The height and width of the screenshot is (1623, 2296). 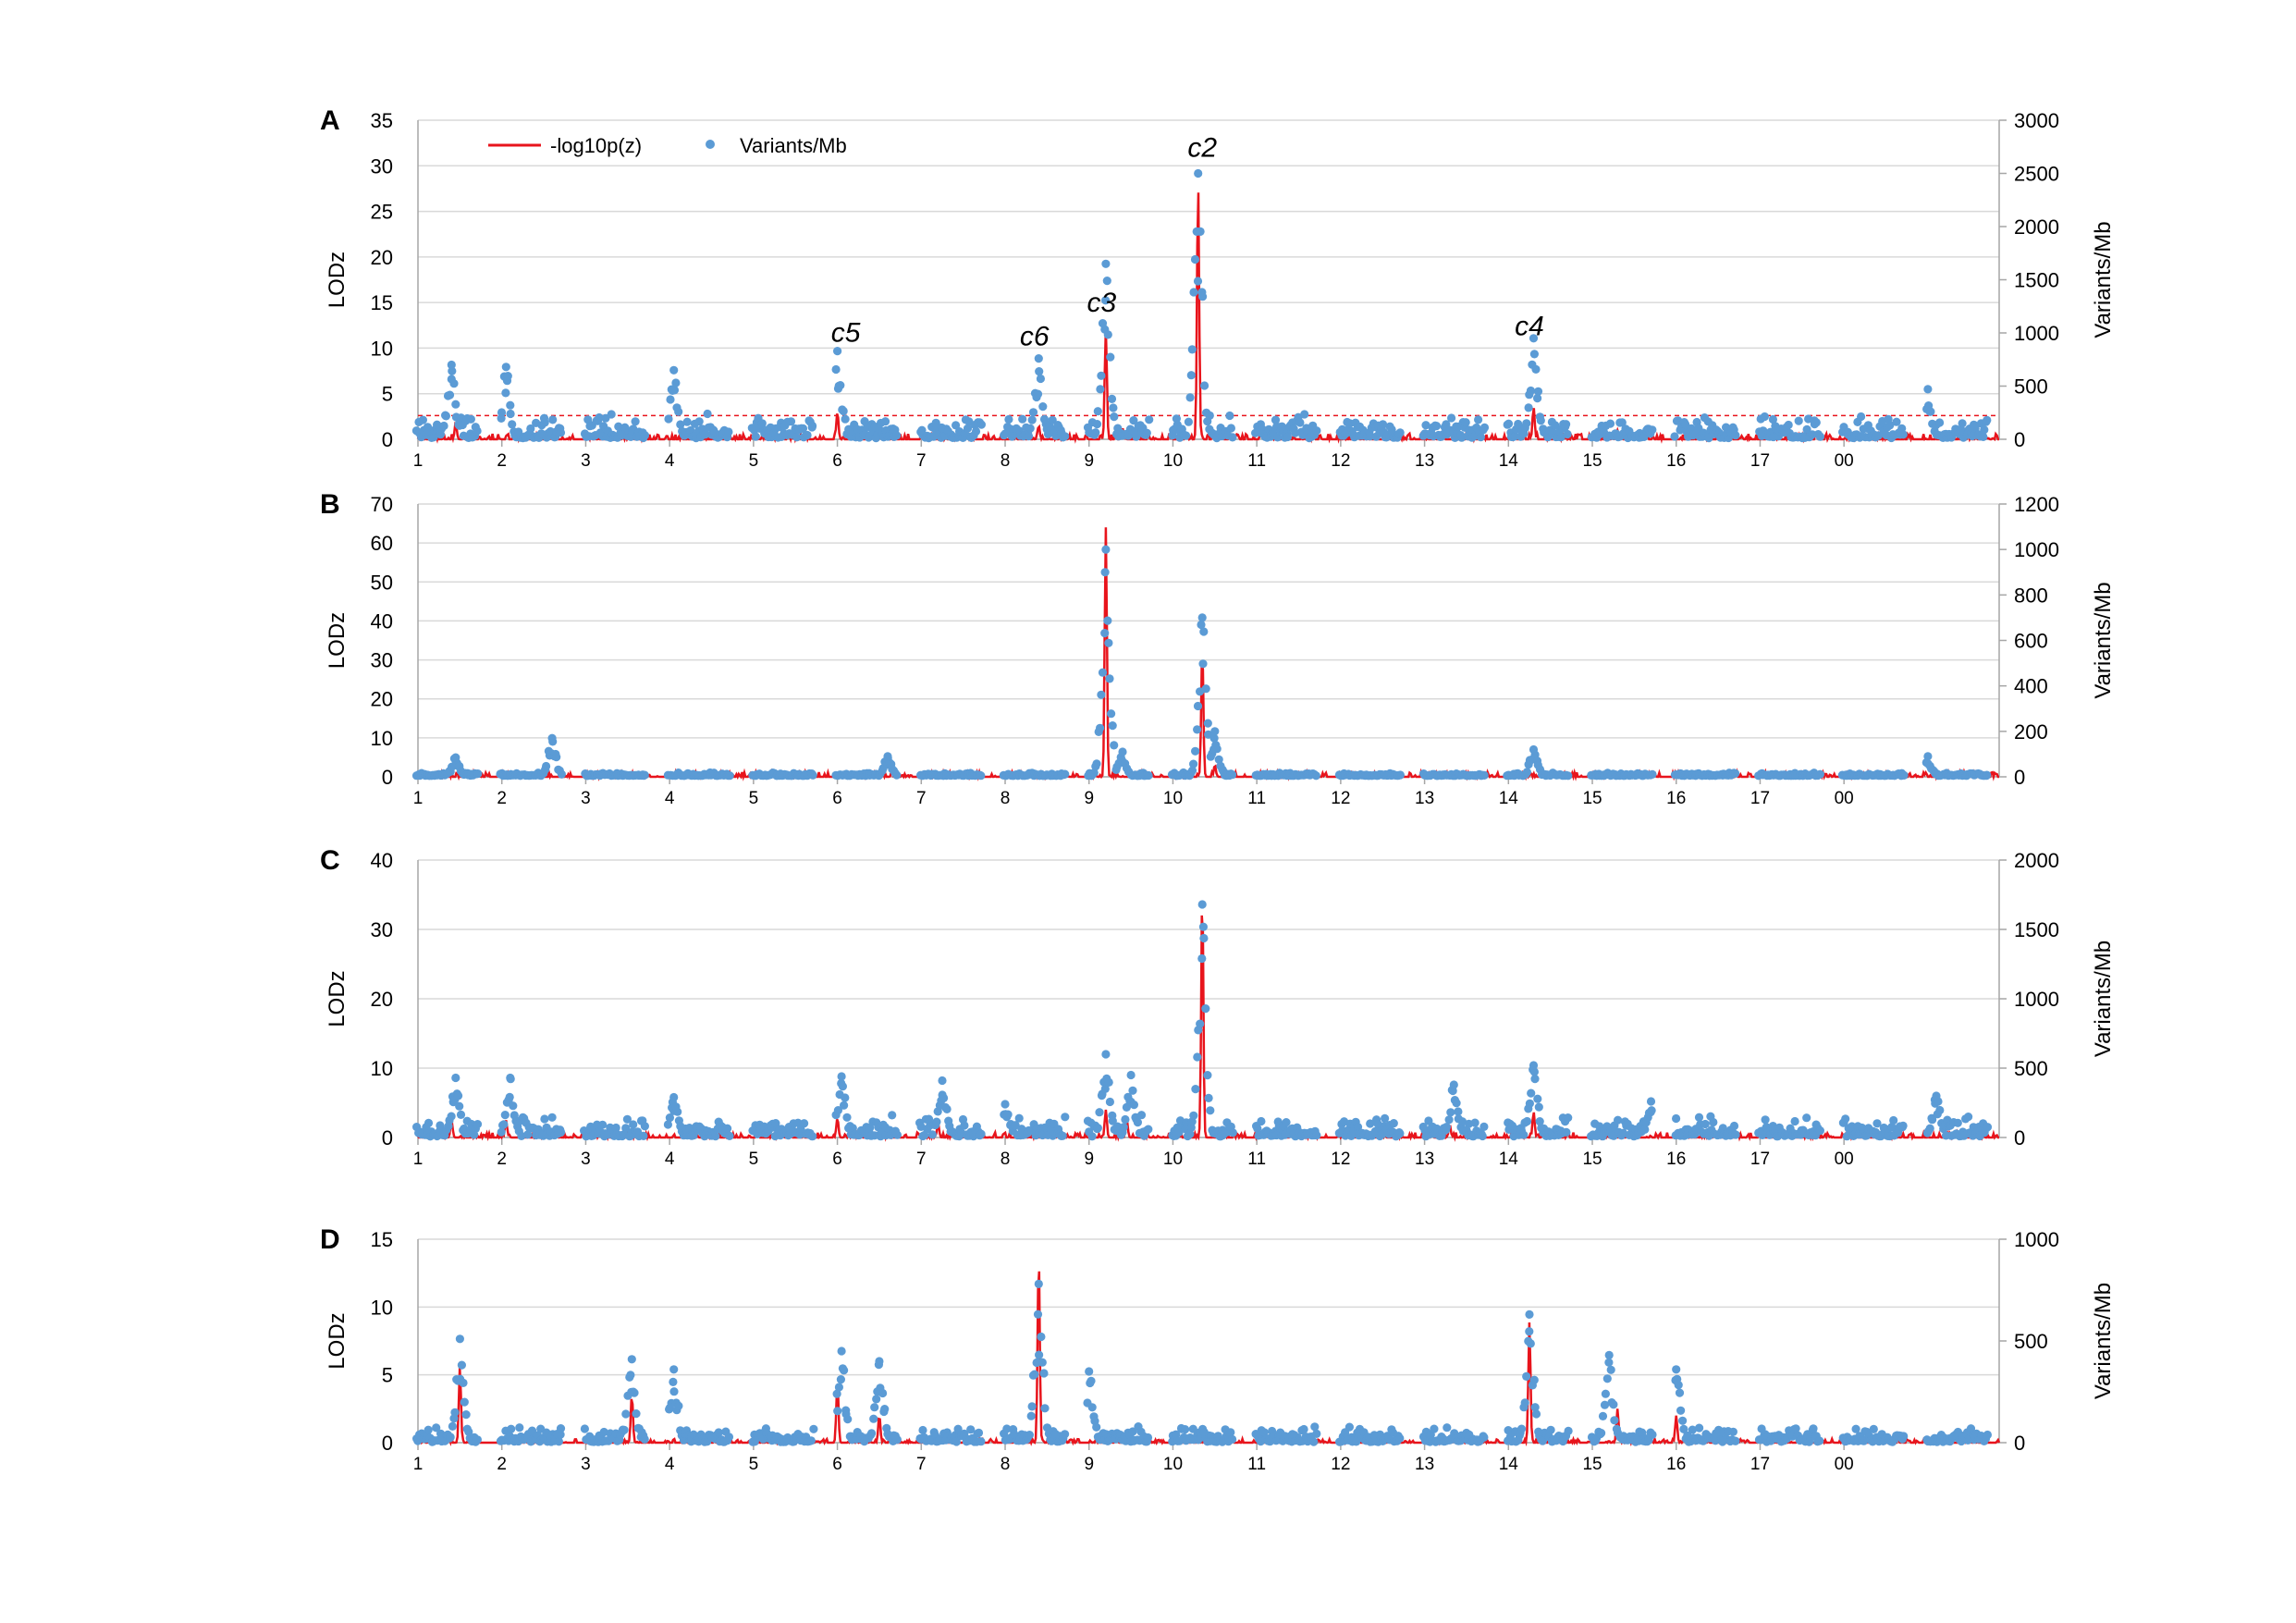 I want to click on y-tick-label: 20, so click(x=382, y=699).